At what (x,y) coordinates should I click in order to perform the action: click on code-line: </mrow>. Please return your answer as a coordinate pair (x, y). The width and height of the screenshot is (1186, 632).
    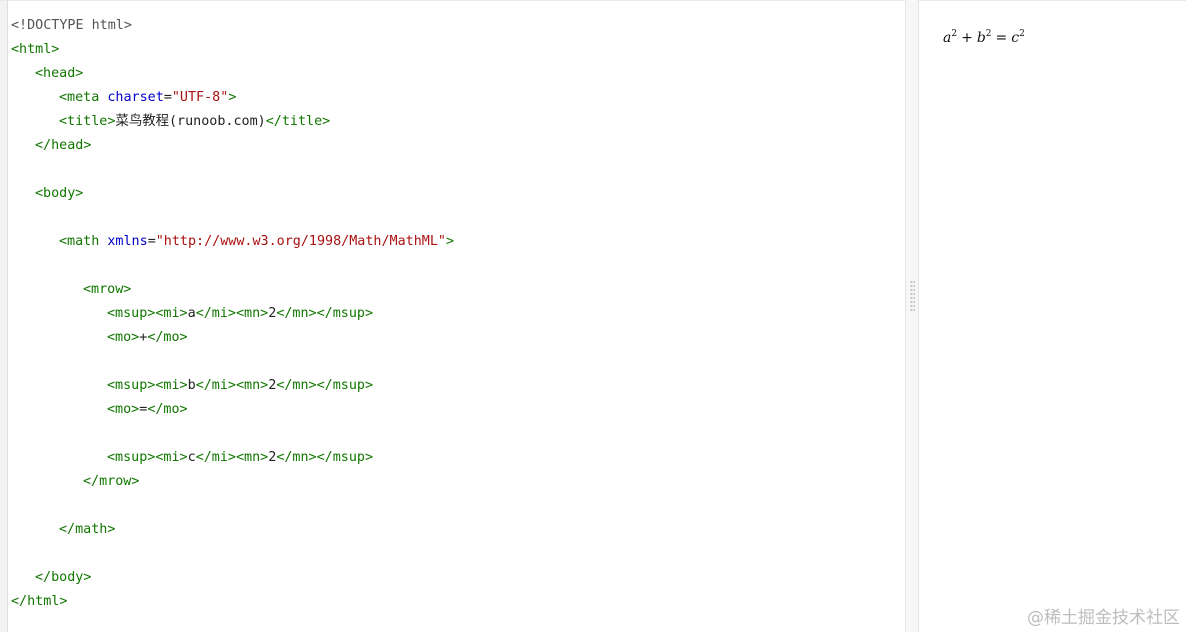
    Looking at the image, I should click on (111, 482).